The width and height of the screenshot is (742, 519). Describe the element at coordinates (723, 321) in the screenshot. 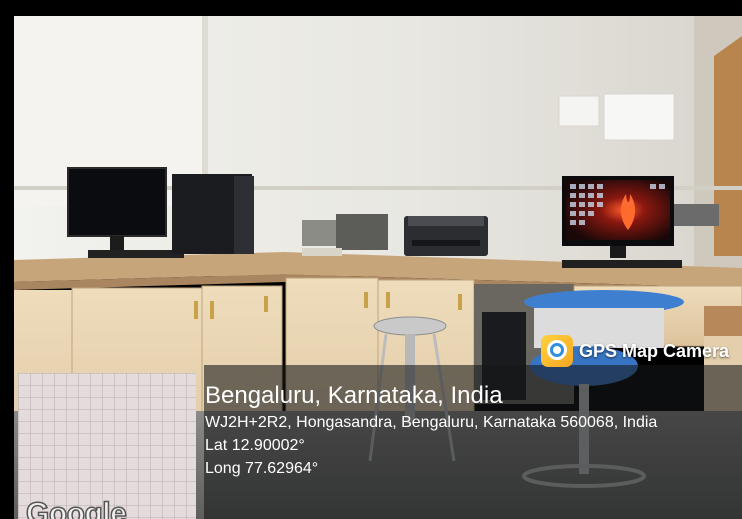

I see `desk-edge` at that location.